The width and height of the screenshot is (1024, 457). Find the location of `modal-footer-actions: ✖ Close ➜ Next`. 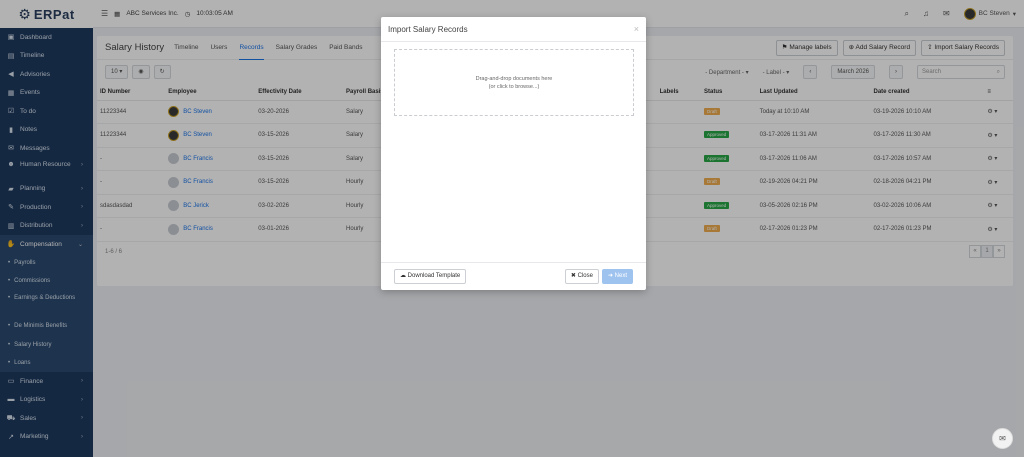

modal-footer-actions: ✖ Close ➜ Next is located at coordinates (598, 276).